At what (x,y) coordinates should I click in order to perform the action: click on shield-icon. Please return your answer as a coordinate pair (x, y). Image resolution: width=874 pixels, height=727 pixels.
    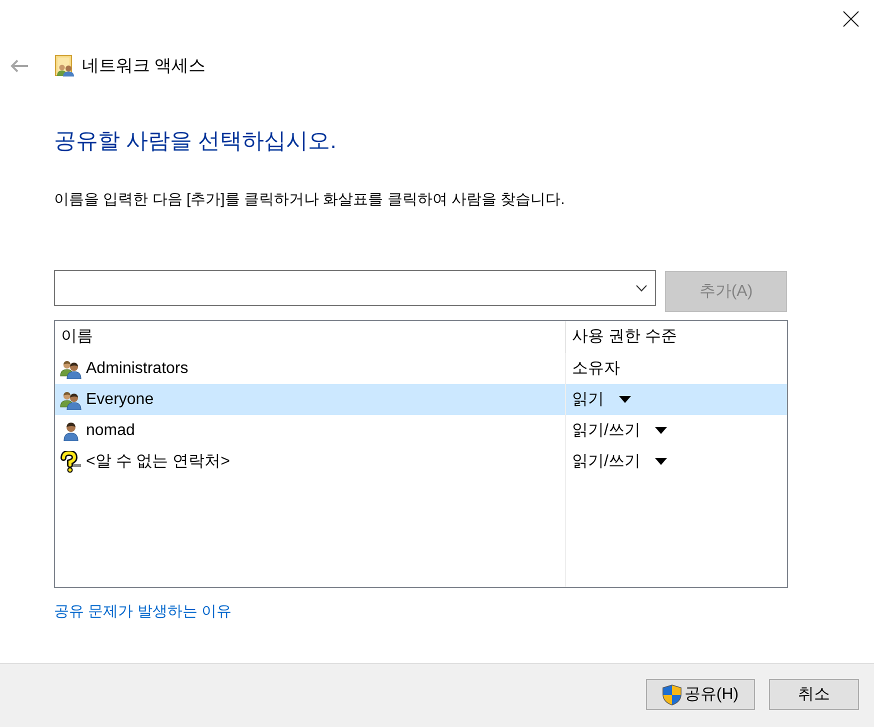
    Looking at the image, I should click on (672, 695).